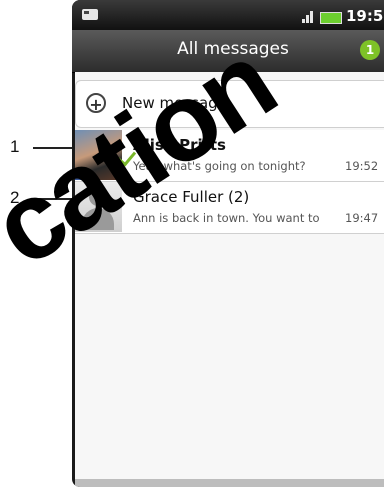 The height and width of the screenshot is (487, 384). I want to click on message-snippet: Ann is back in town. You want to, so click(226, 218).